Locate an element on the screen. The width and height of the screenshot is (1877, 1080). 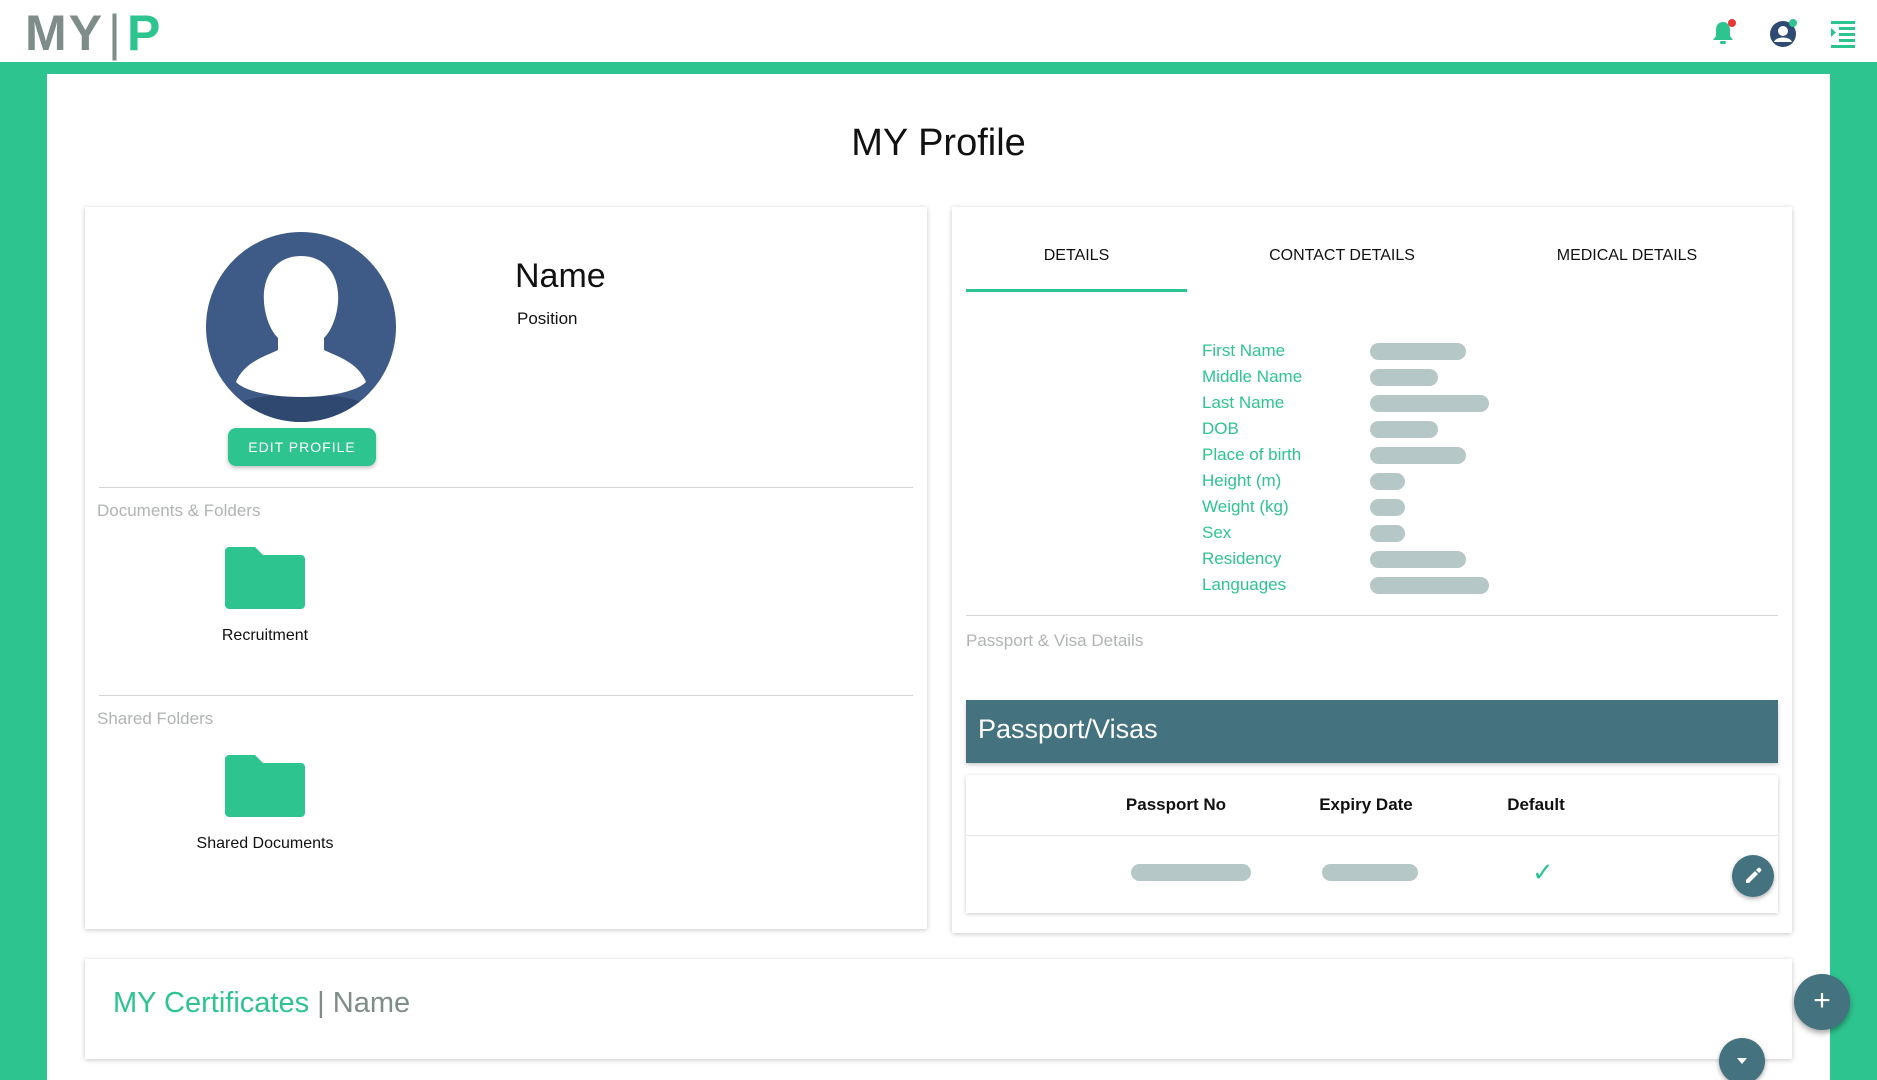
field-label-place-of-birth: Place of birth is located at coordinates (1252, 454).